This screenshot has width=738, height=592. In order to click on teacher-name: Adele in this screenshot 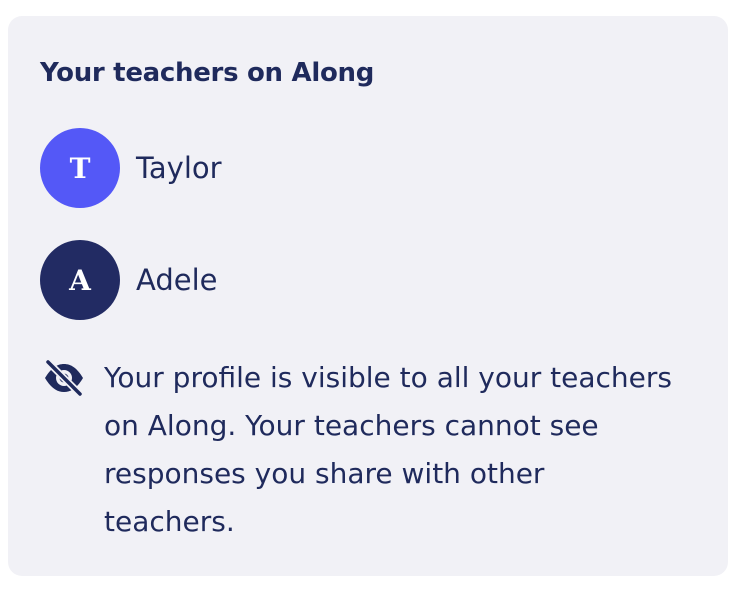, I will do `click(177, 280)`.